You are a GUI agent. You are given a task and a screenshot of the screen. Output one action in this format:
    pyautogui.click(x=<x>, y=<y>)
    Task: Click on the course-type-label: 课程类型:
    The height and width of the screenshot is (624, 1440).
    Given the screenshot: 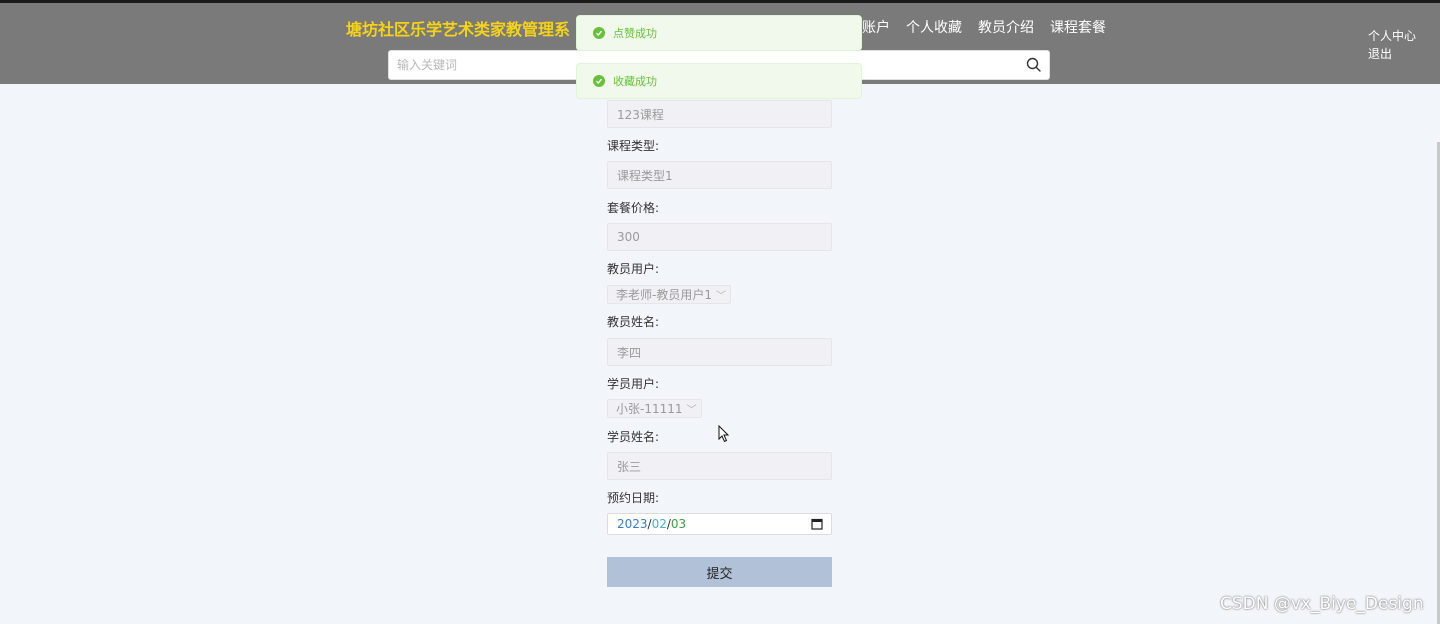 What is the action you would take?
    pyautogui.click(x=633, y=146)
    